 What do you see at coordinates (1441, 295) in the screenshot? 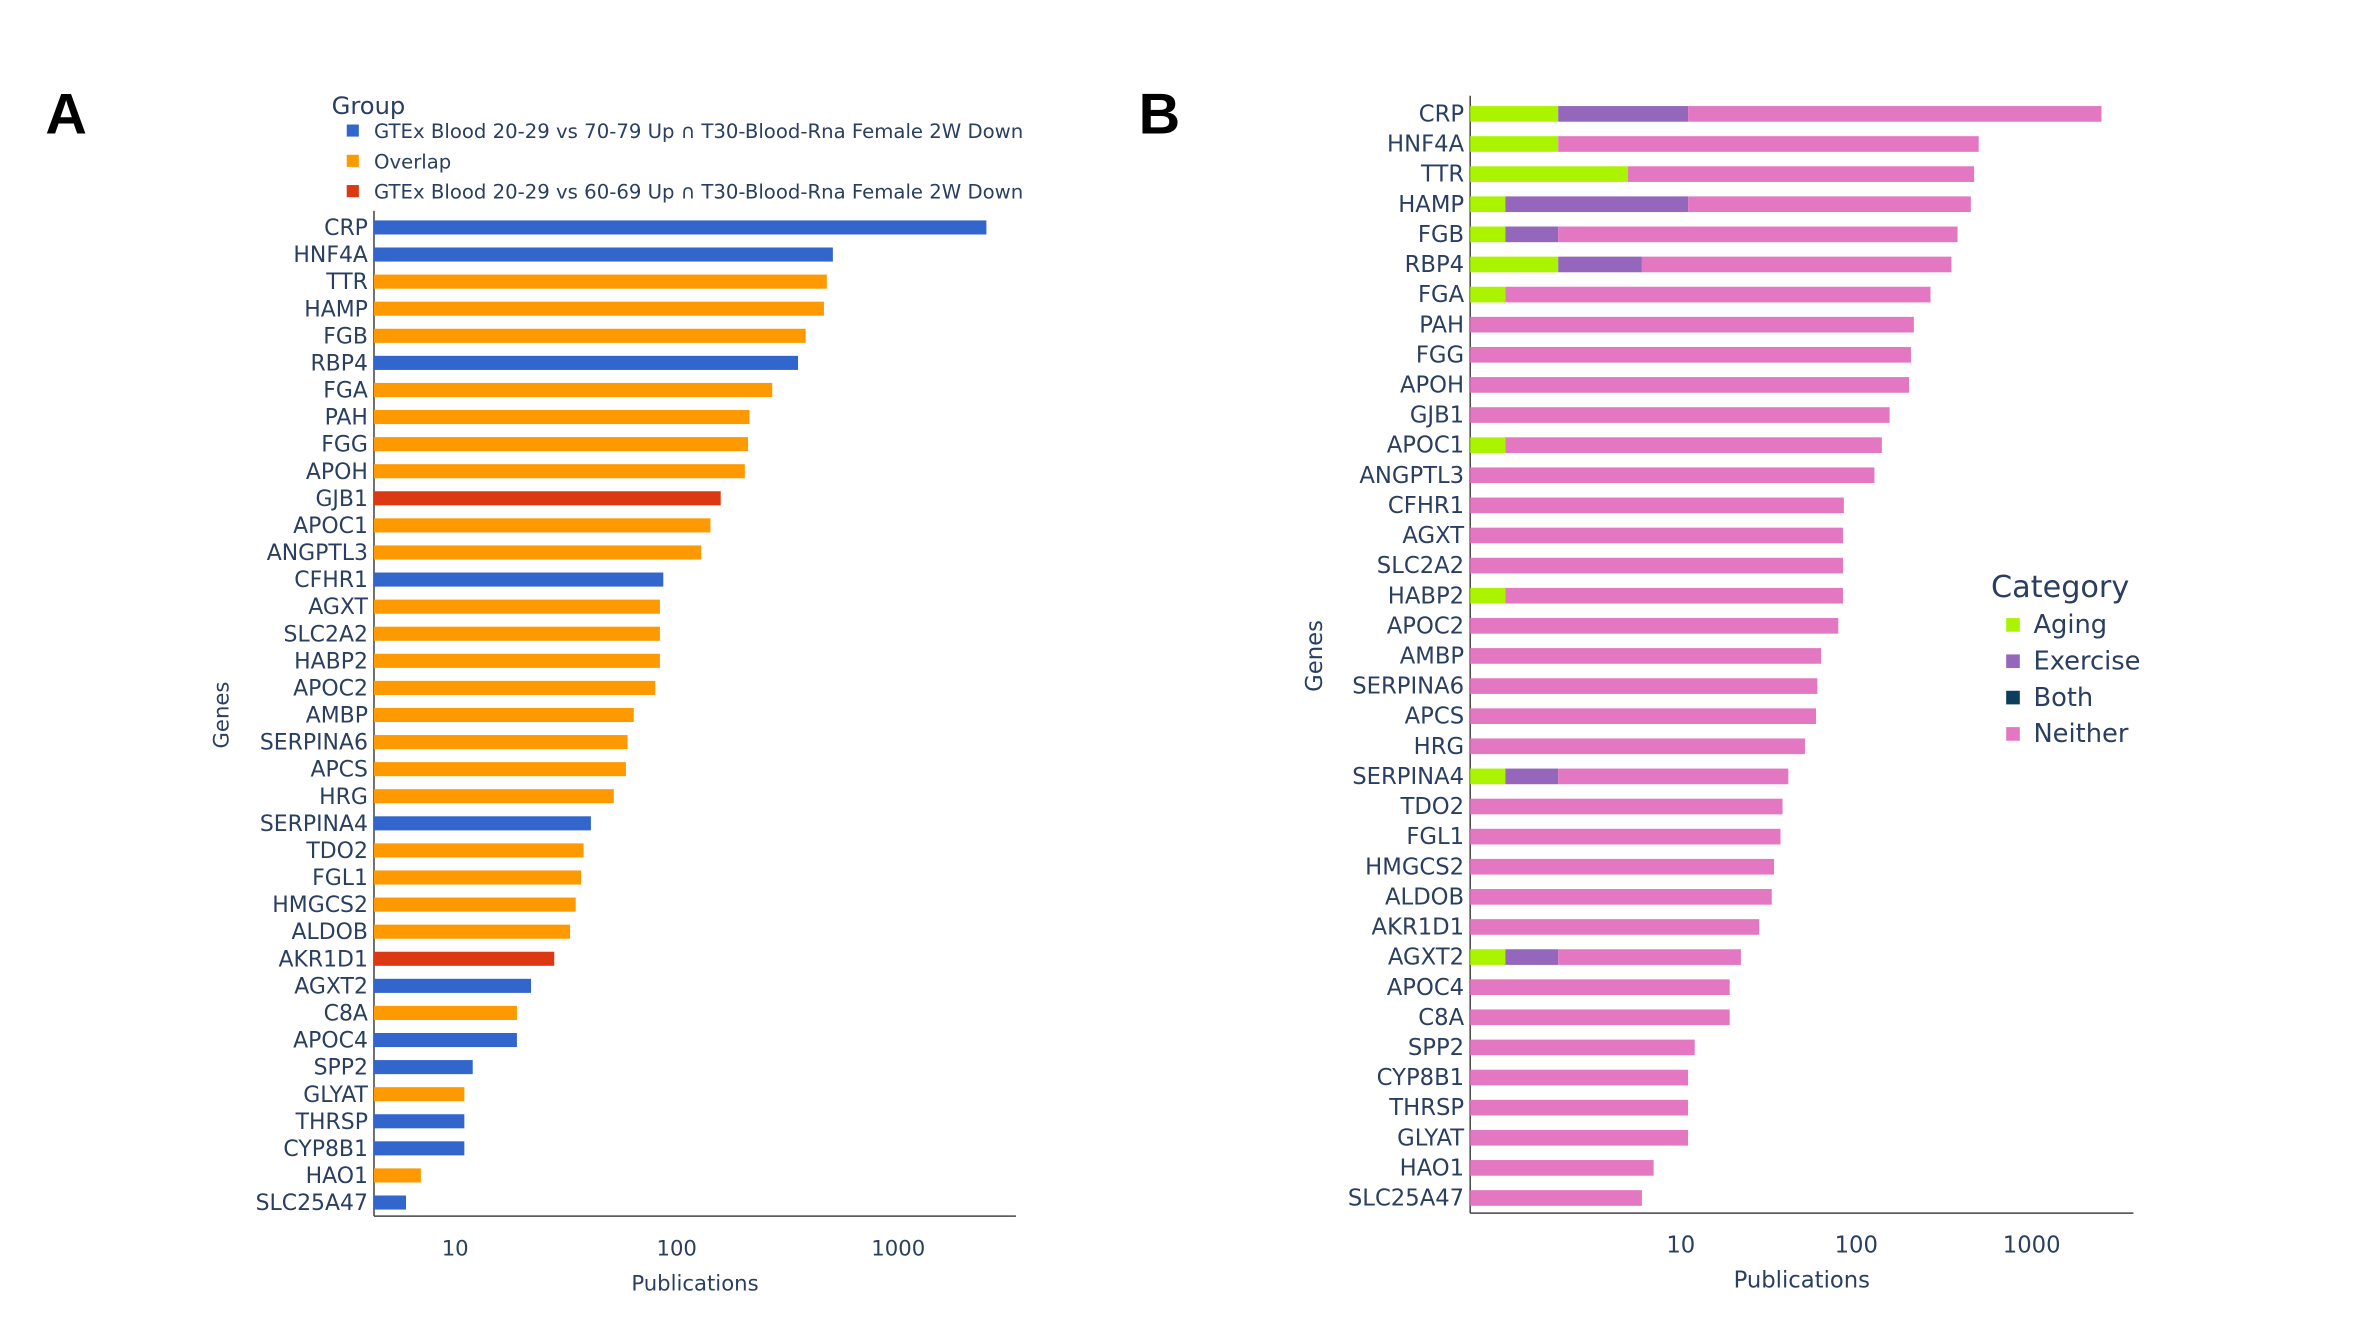
I see `y-tick-label: FGA` at bounding box center [1441, 295].